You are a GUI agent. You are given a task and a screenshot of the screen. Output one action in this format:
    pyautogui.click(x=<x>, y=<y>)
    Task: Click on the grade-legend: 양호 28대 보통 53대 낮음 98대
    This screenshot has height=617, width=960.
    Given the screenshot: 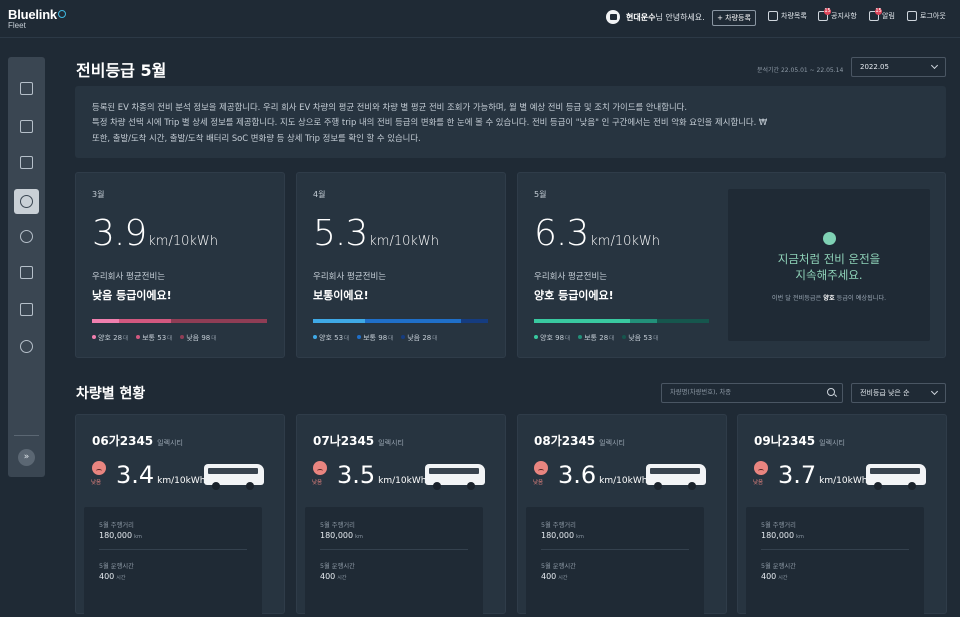 What is the action you would take?
    pyautogui.click(x=154, y=338)
    